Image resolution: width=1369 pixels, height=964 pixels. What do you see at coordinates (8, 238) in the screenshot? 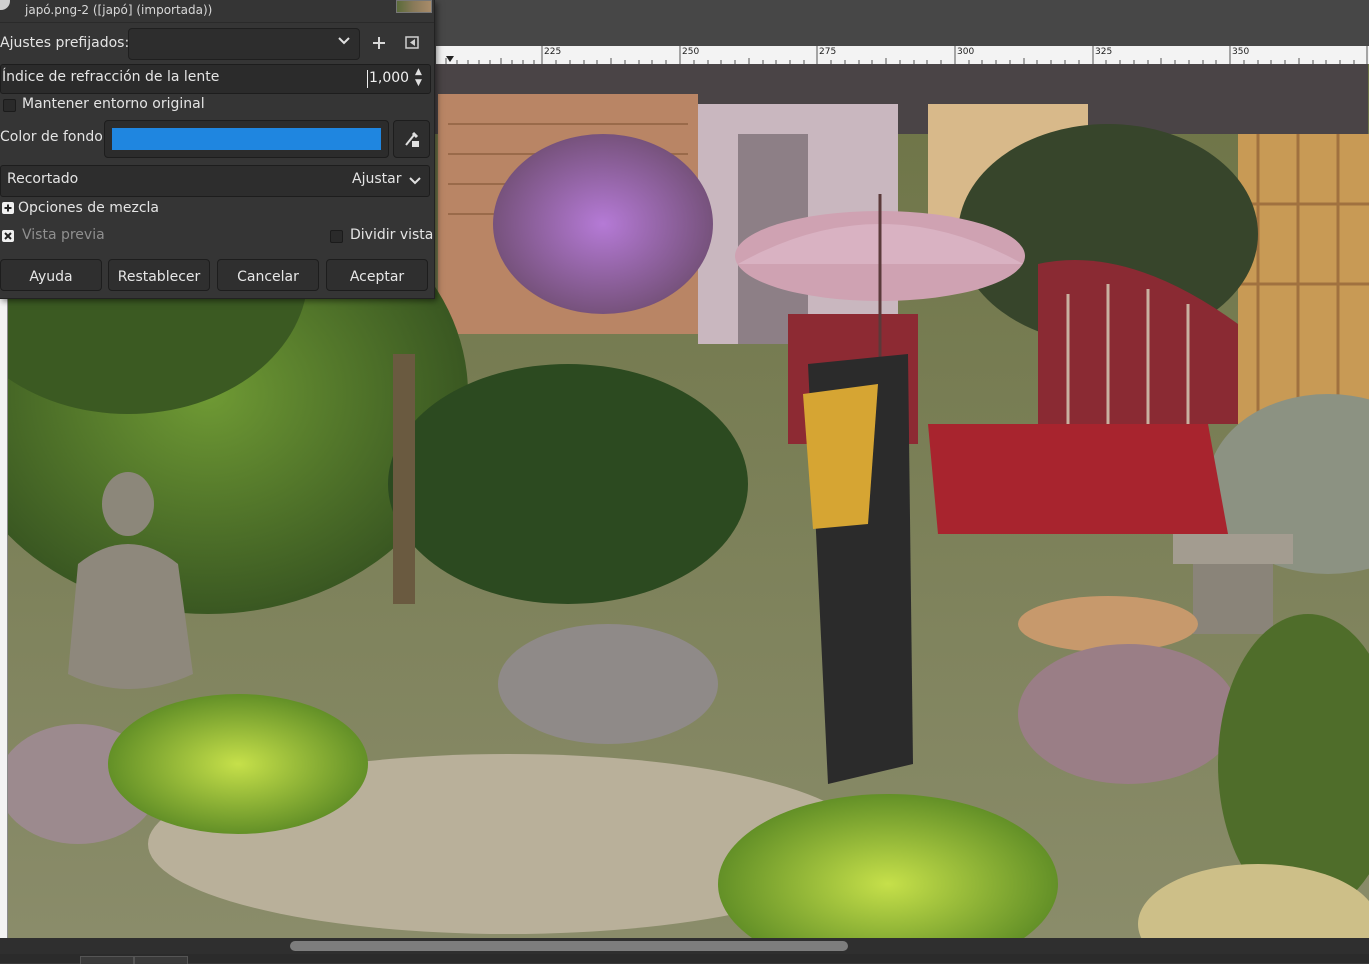
I see `preview-checkbox` at bounding box center [8, 238].